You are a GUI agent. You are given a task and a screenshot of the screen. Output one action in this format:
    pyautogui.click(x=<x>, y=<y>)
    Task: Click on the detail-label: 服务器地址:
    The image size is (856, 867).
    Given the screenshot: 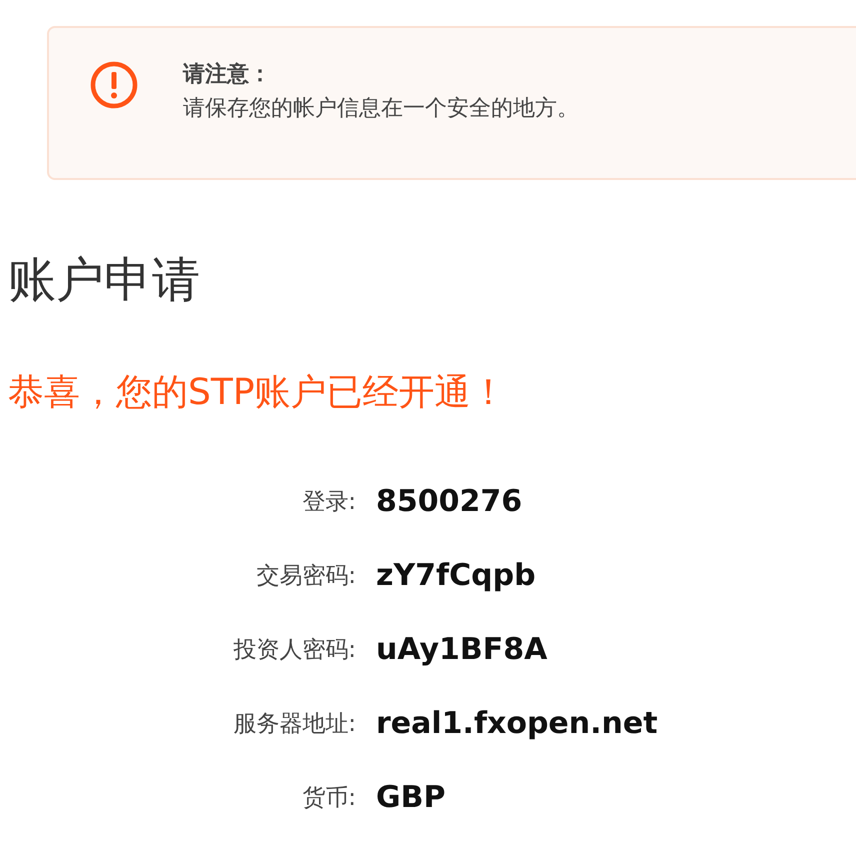 What is the action you would take?
    pyautogui.click(x=294, y=724)
    